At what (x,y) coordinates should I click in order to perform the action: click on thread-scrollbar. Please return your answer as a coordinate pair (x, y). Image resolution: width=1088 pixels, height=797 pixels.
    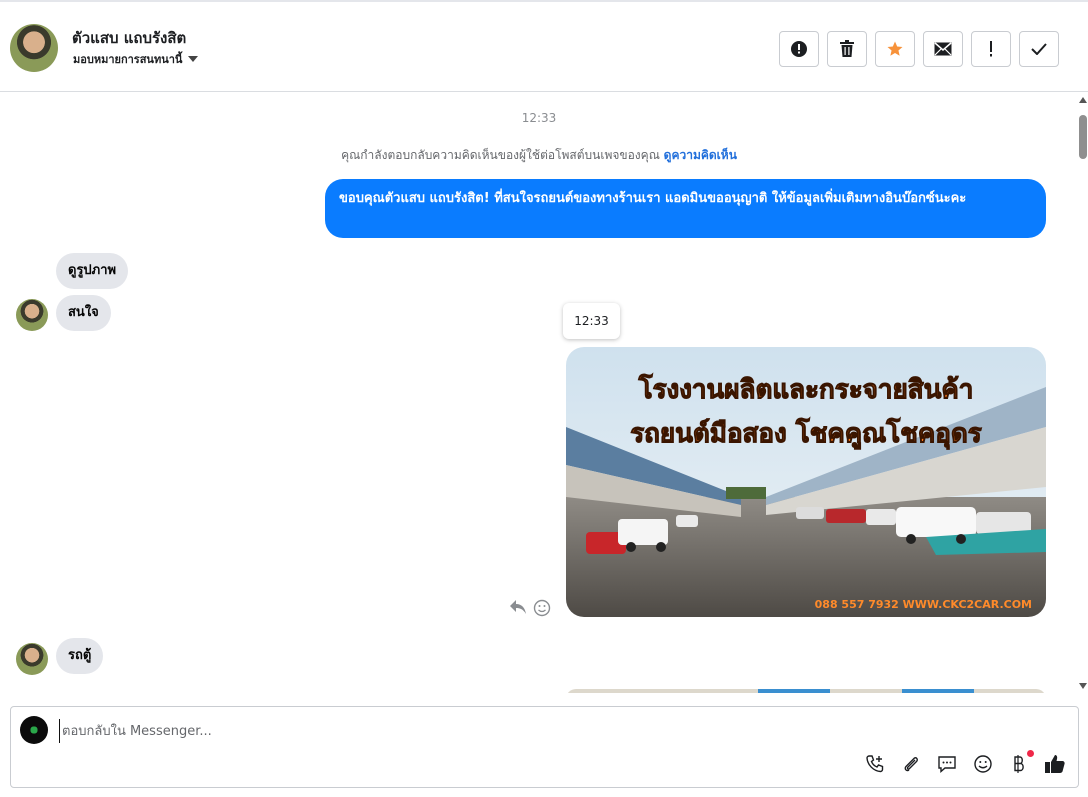
    Looking at the image, I should click on (1083, 393).